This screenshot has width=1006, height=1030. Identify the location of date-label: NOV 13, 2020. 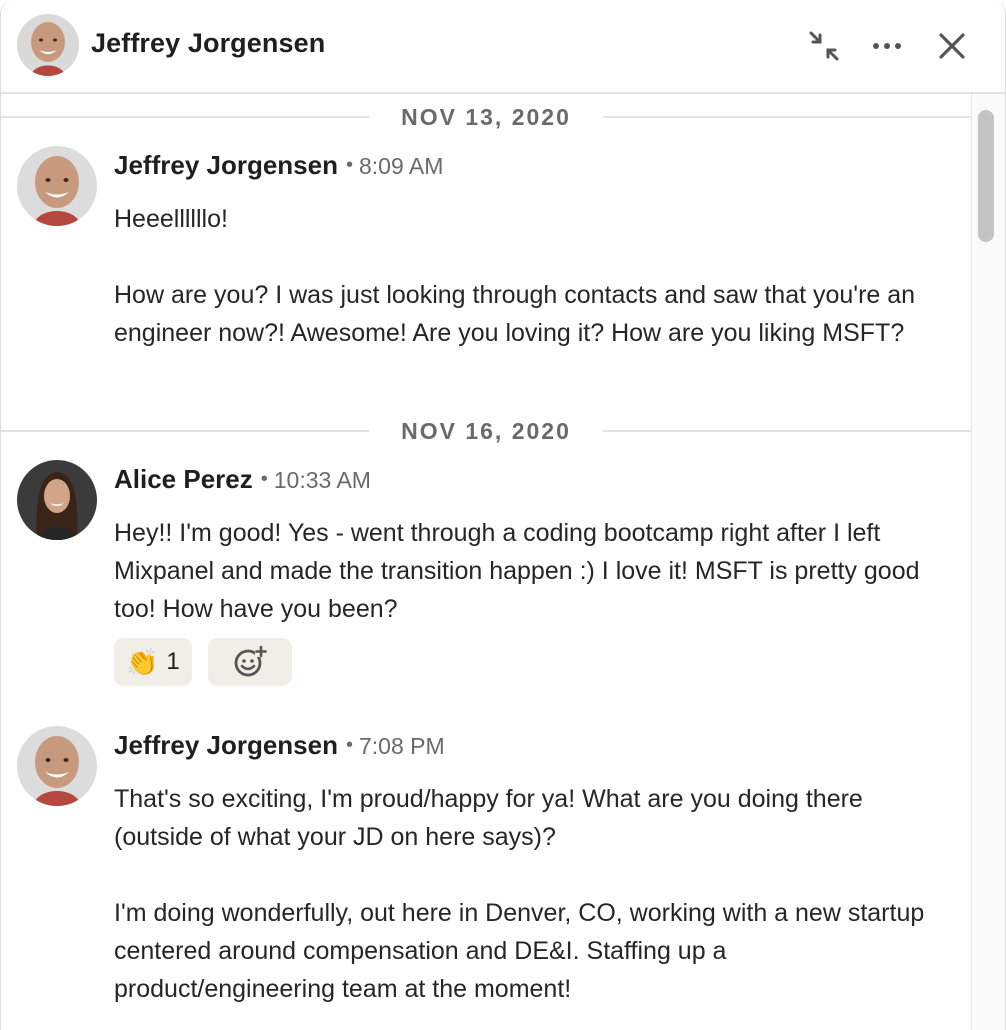
(486, 117).